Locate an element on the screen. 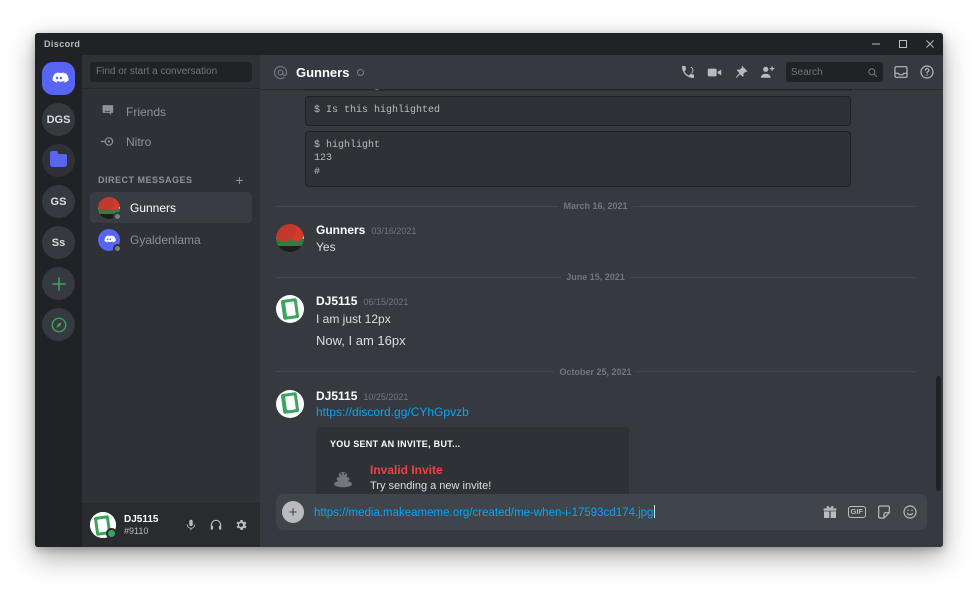 The image size is (978, 600). start-voice-call-icon is located at coordinates (688, 72).